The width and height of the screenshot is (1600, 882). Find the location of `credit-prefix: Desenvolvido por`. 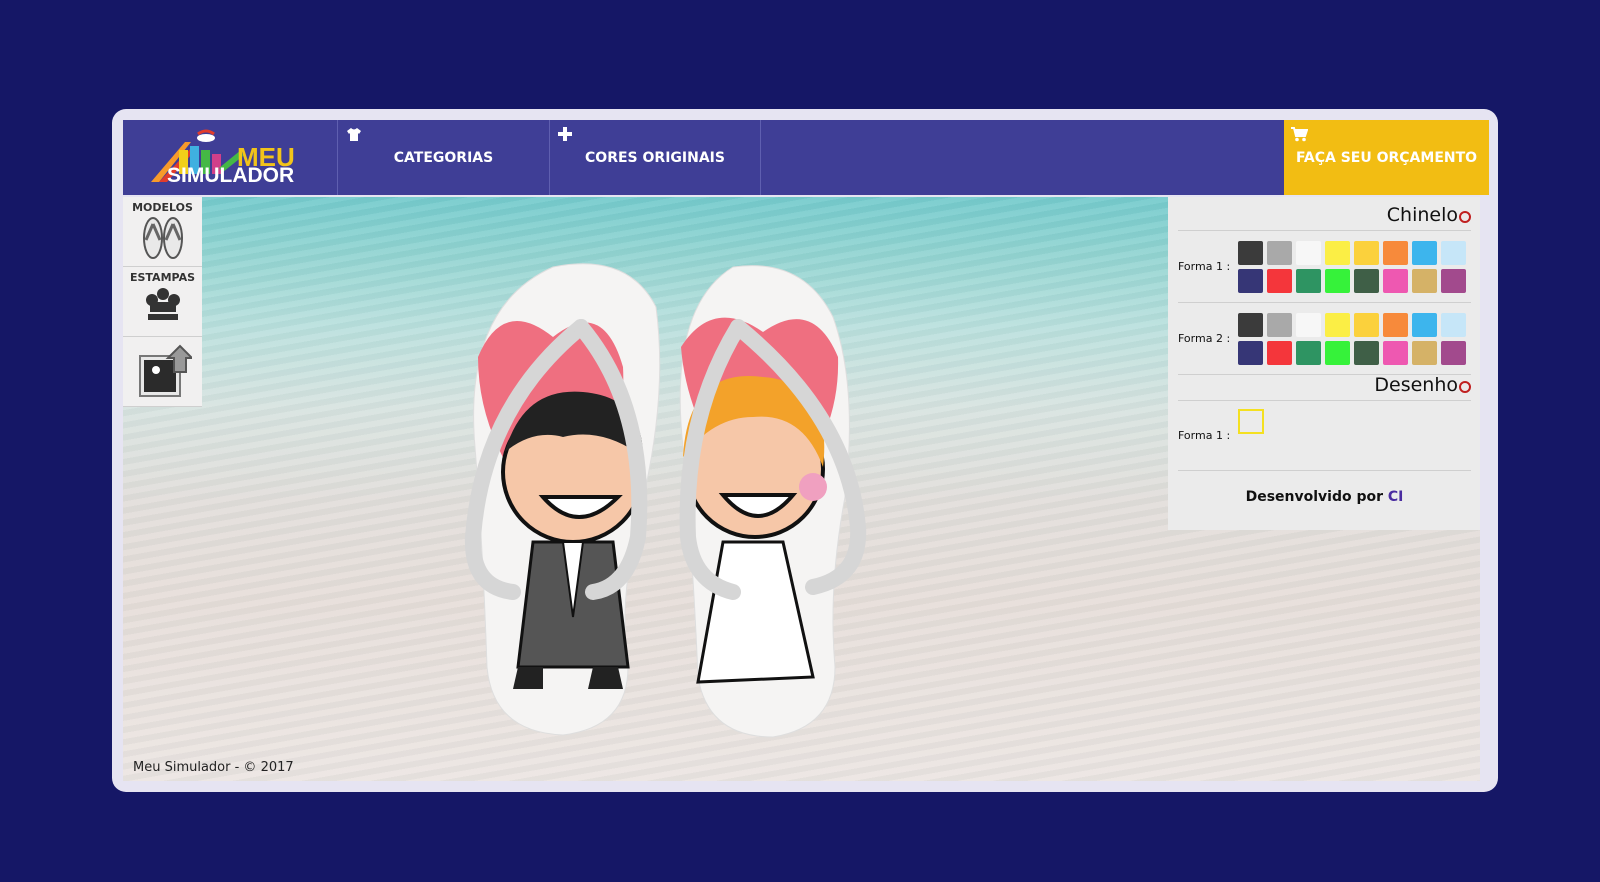

credit-prefix: Desenvolvido por is located at coordinates (1314, 497).